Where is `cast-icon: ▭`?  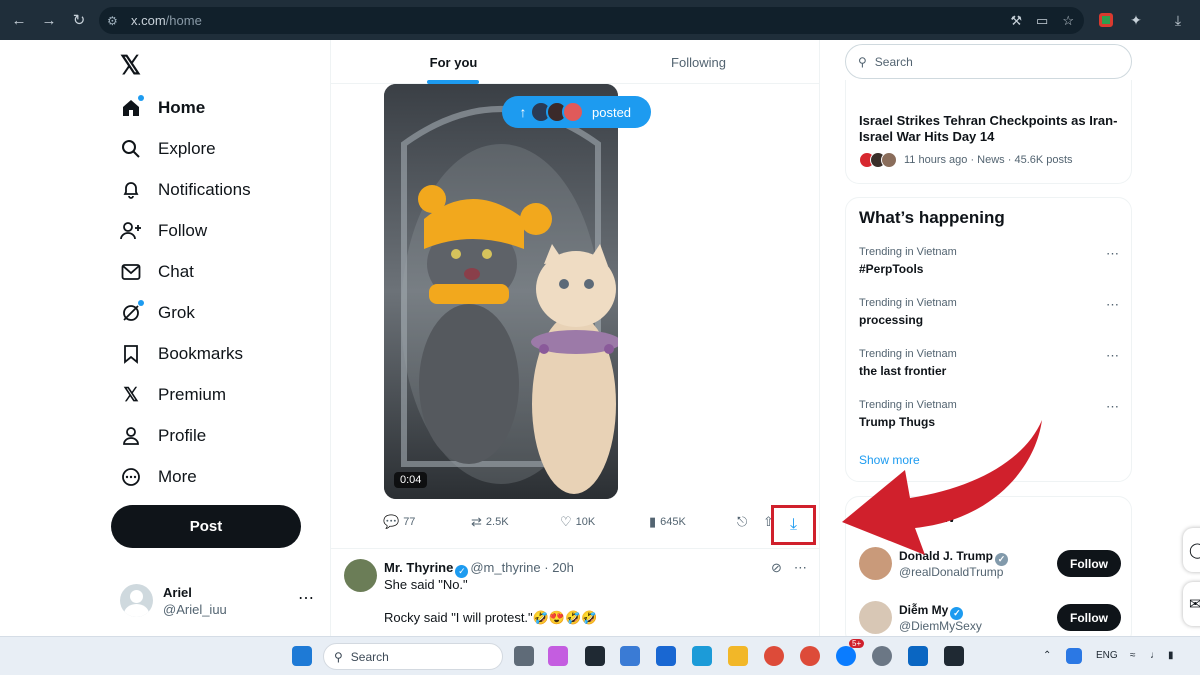 cast-icon: ▭ is located at coordinates (1042, 21).